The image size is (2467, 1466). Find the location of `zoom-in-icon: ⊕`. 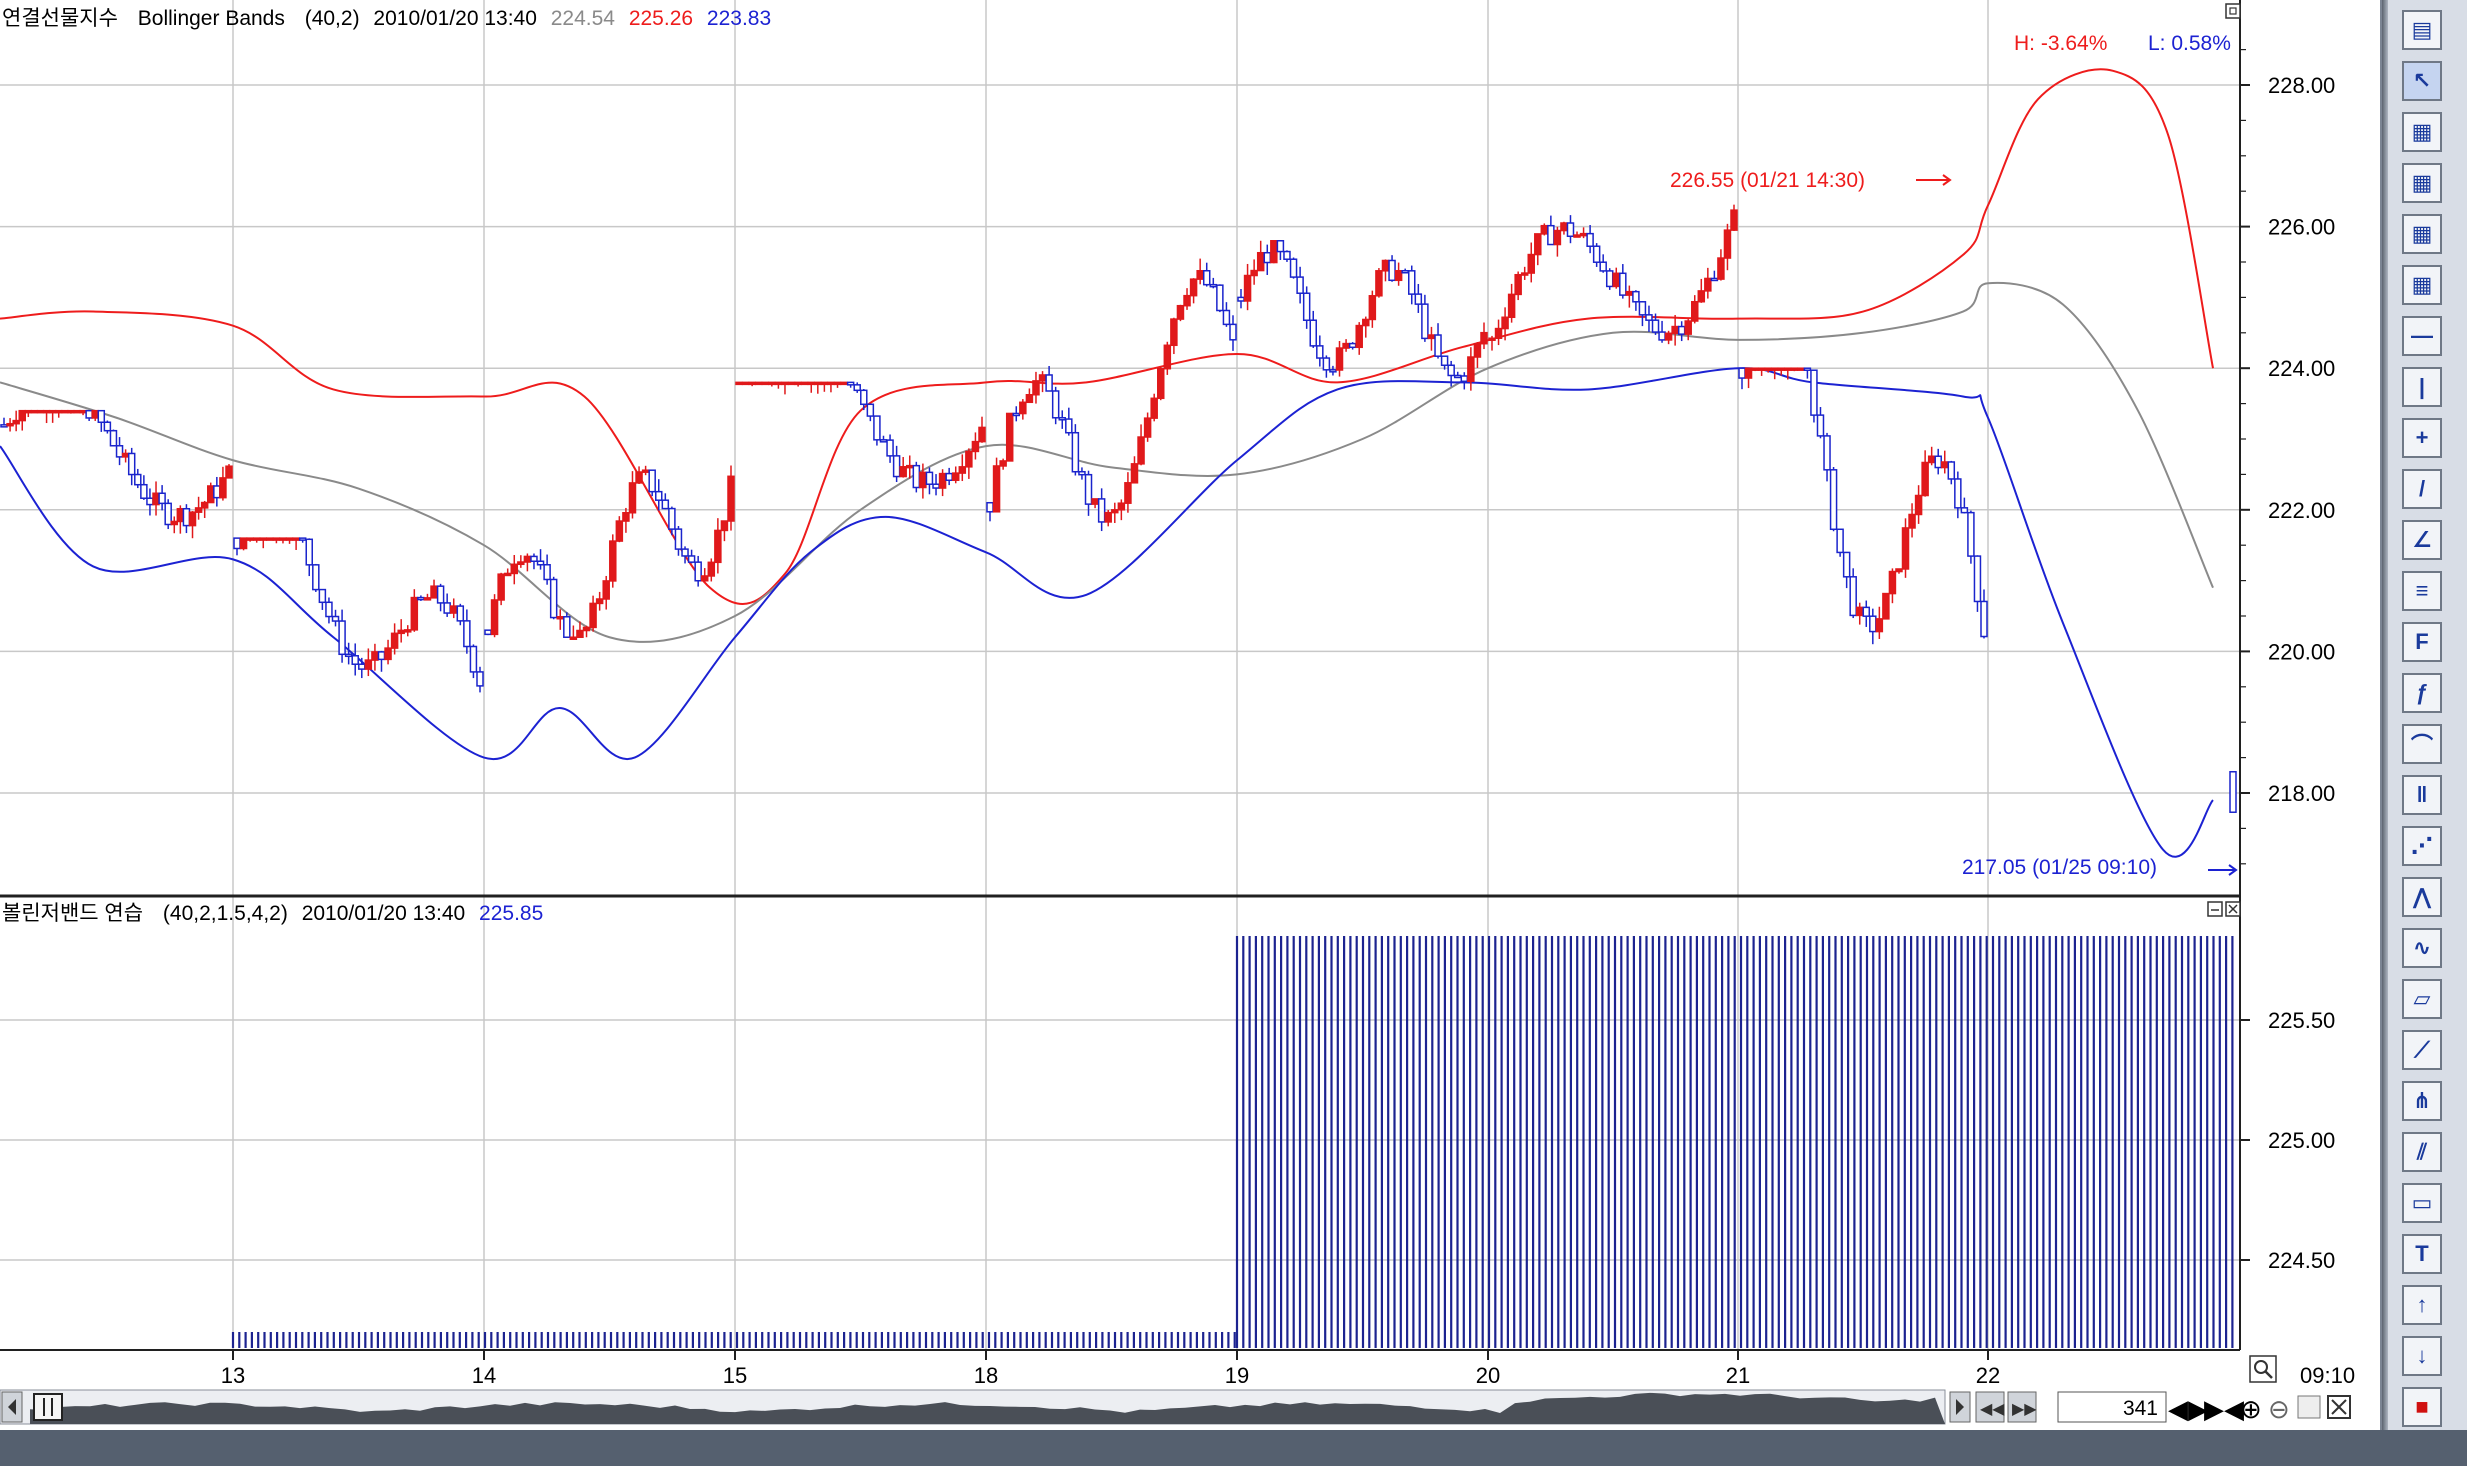

zoom-in-icon: ⊕ is located at coordinates (2251, 1409).